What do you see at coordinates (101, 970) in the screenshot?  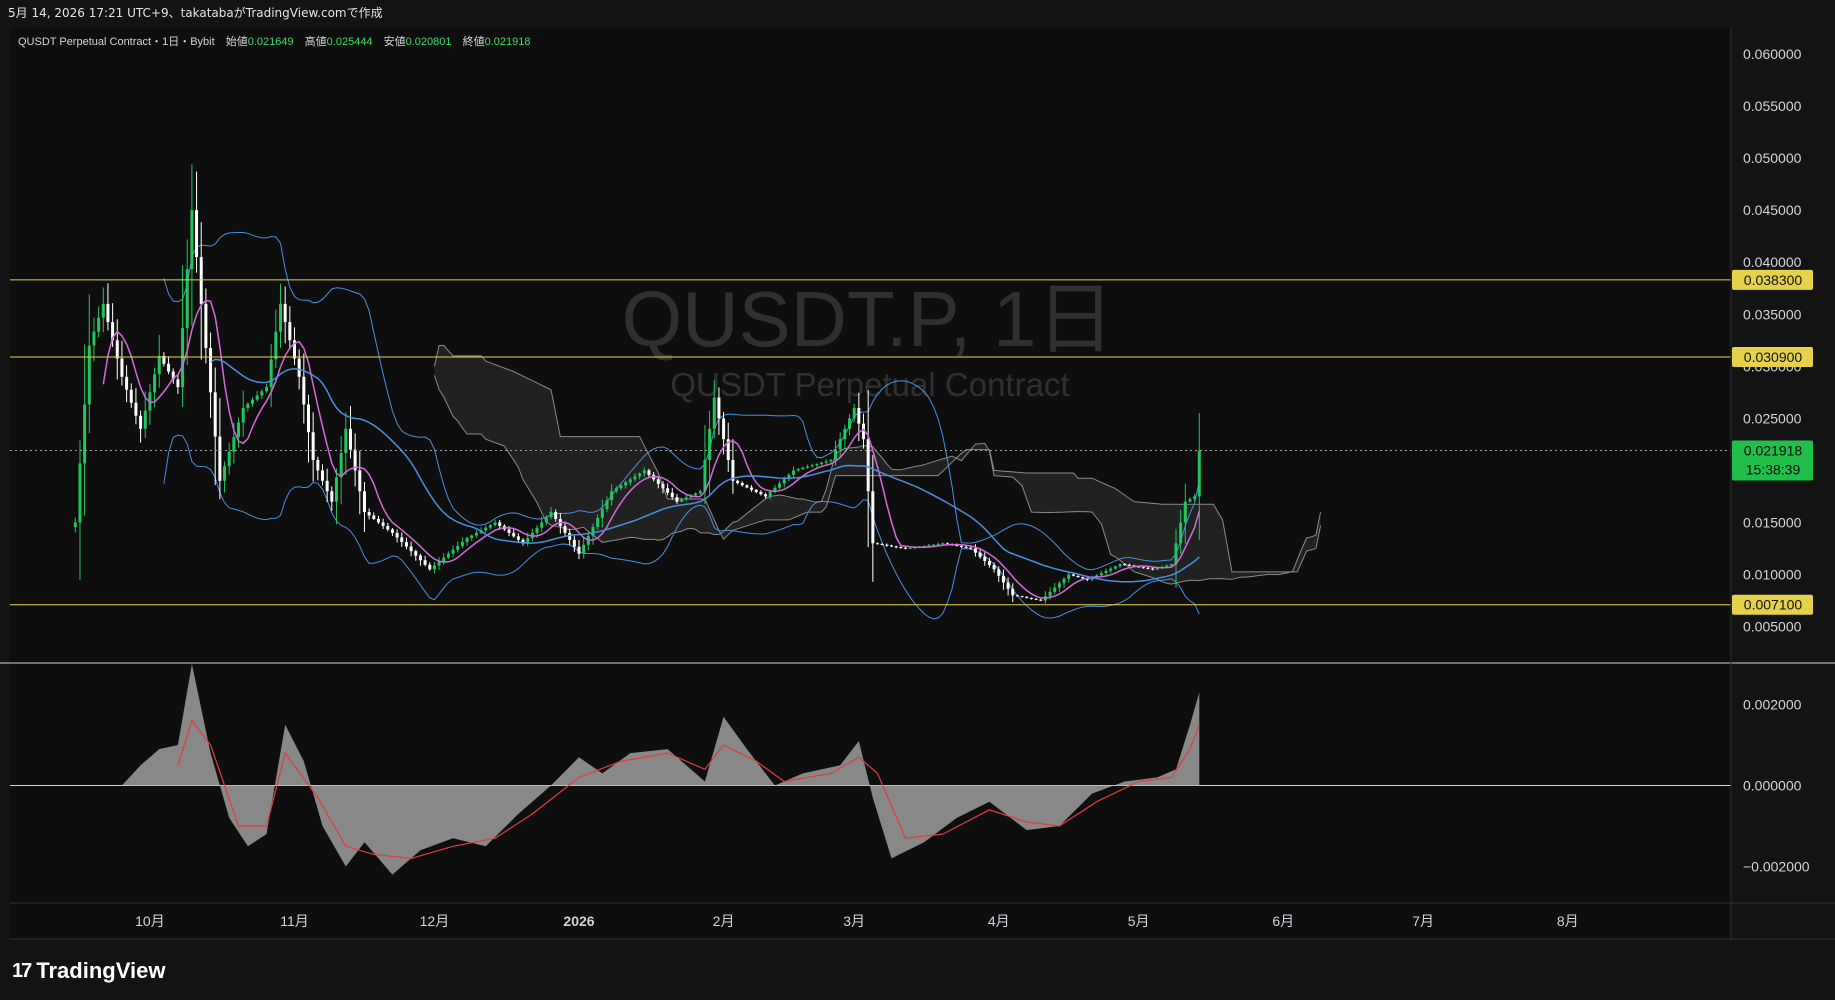 I see `tradingview-logo-text: TradingView` at bounding box center [101, 970].